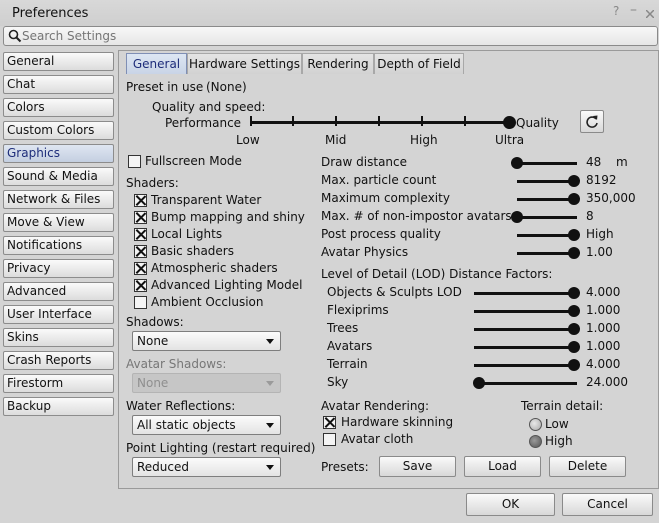 Image resolution: width=659 pixels, height=523 pixels. I want to click on sidebar-item-move-and-view: Move & View, so click(58, 222).